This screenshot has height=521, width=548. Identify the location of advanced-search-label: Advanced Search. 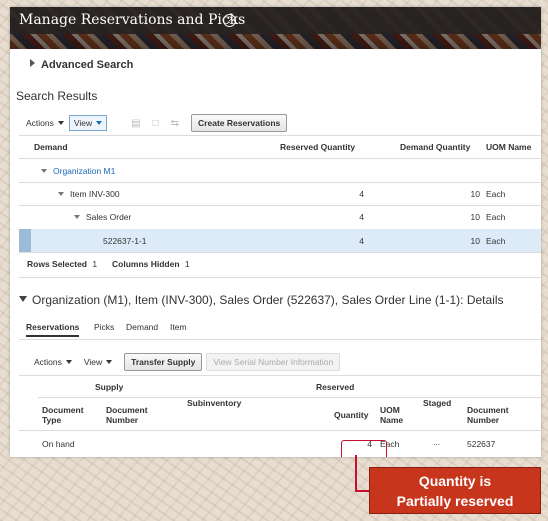
(87, 65).